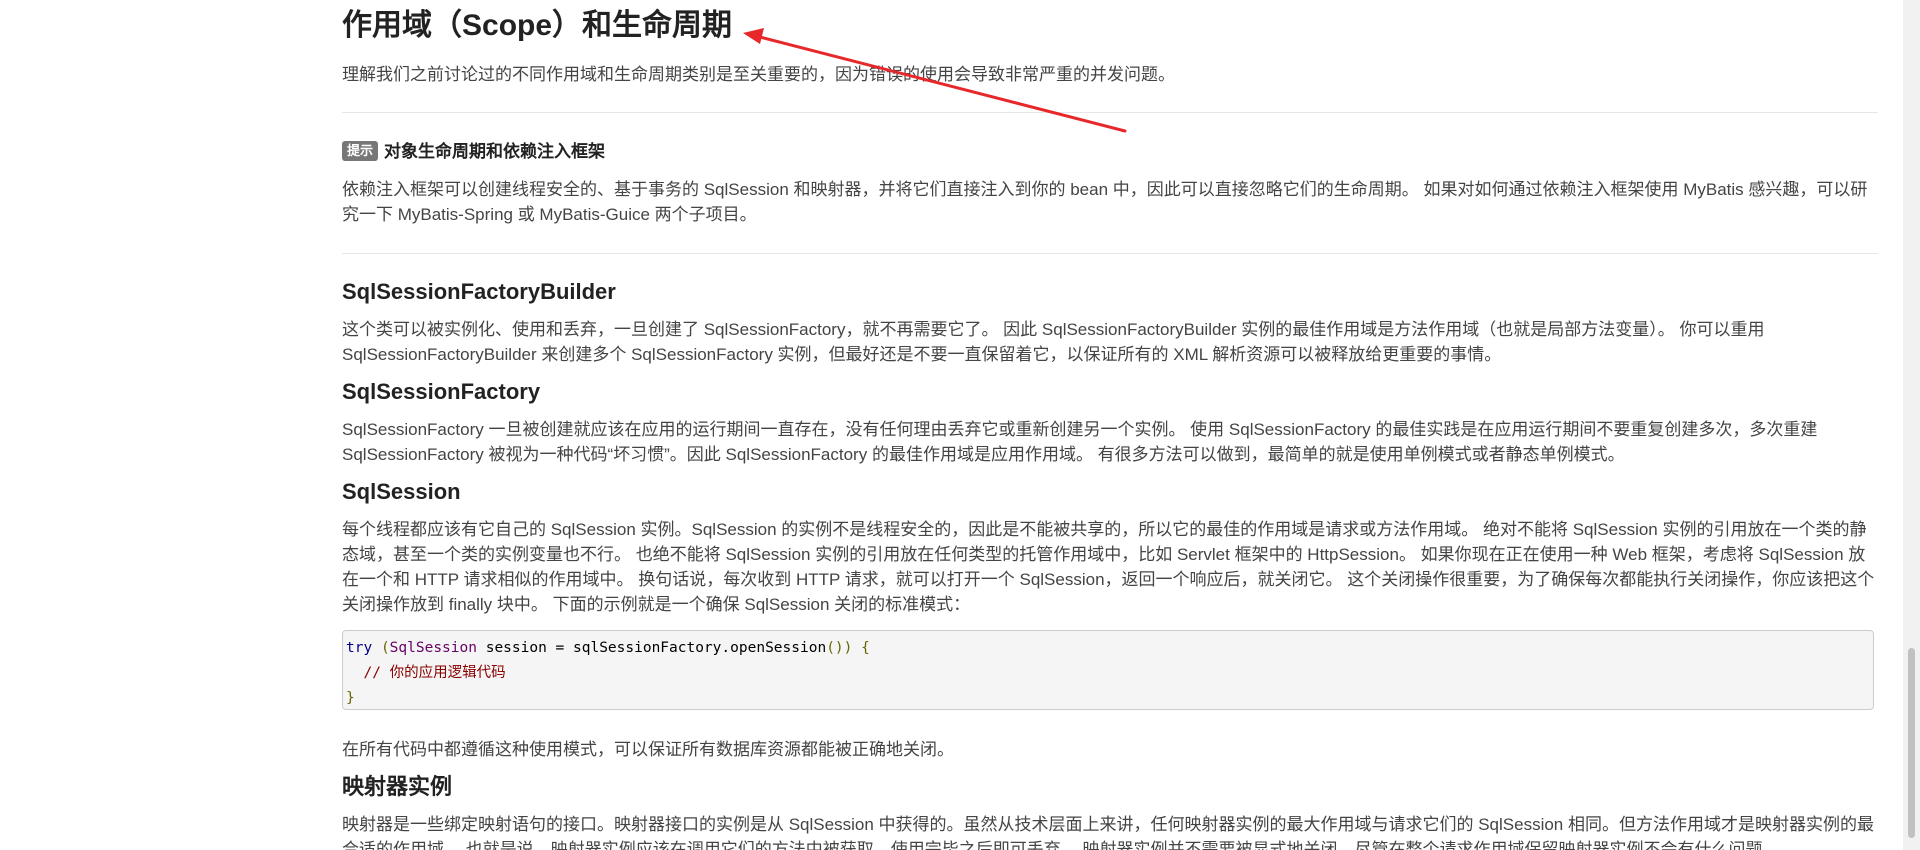  Describe the element at coordinates (433, 648) in the screenshot. I see `code-type: SqlSession` at that location.